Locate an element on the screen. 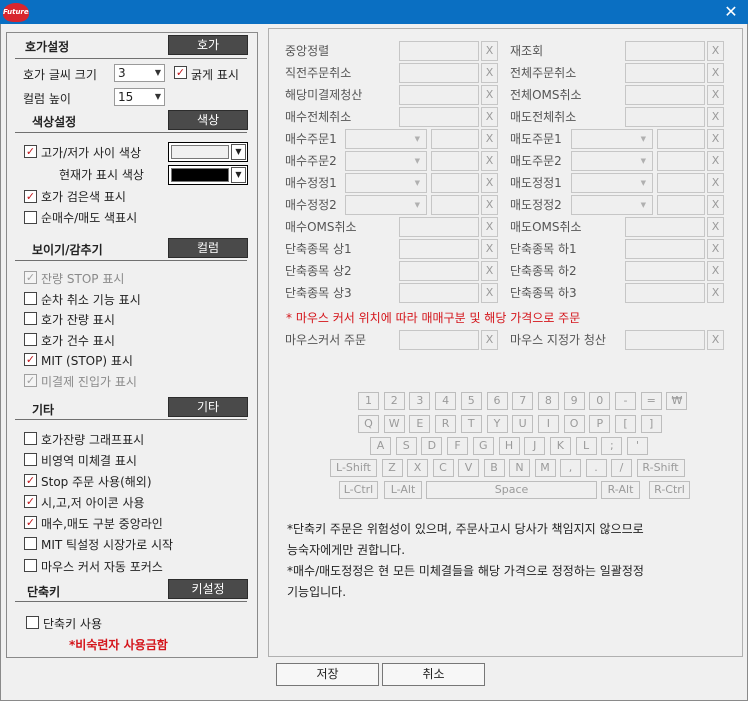 This screenshot has height=701, width=748. stop-order-checkbox: ✓ is located at coordinates (30, 480).